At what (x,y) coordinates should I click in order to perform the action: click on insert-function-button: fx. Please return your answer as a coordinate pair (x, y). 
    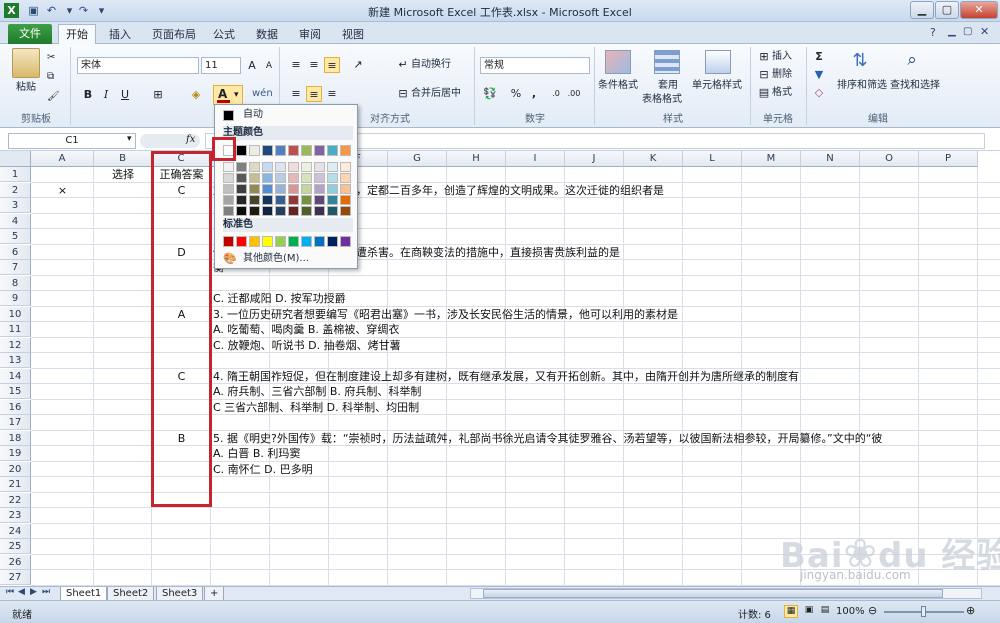
    Looking at the image, I should click on (190, 139).